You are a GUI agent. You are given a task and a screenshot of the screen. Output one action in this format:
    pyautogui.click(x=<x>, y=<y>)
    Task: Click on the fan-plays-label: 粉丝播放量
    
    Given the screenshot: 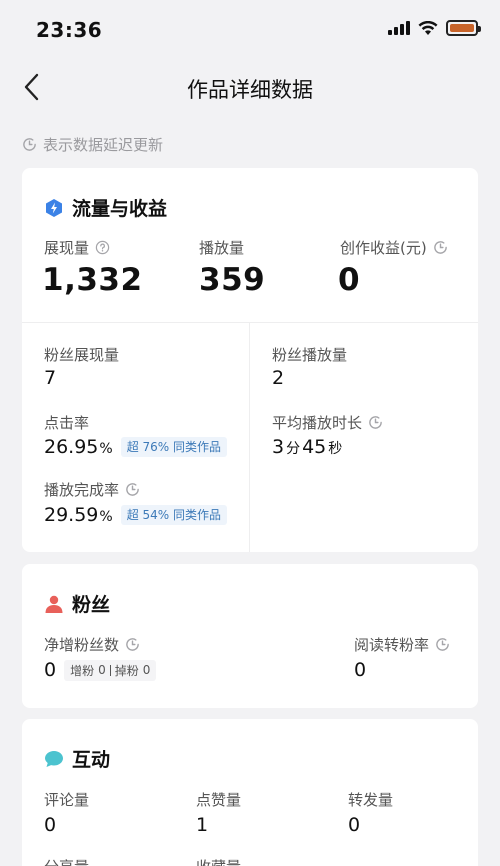 What is the action you would take?
    pyautogui.click(x=310, y=355)
    